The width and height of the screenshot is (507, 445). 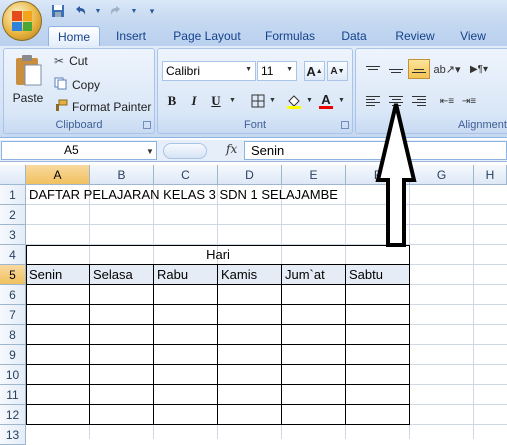 I want to click on tab-page-layout: Page Layout, so click(x=207, y=36).